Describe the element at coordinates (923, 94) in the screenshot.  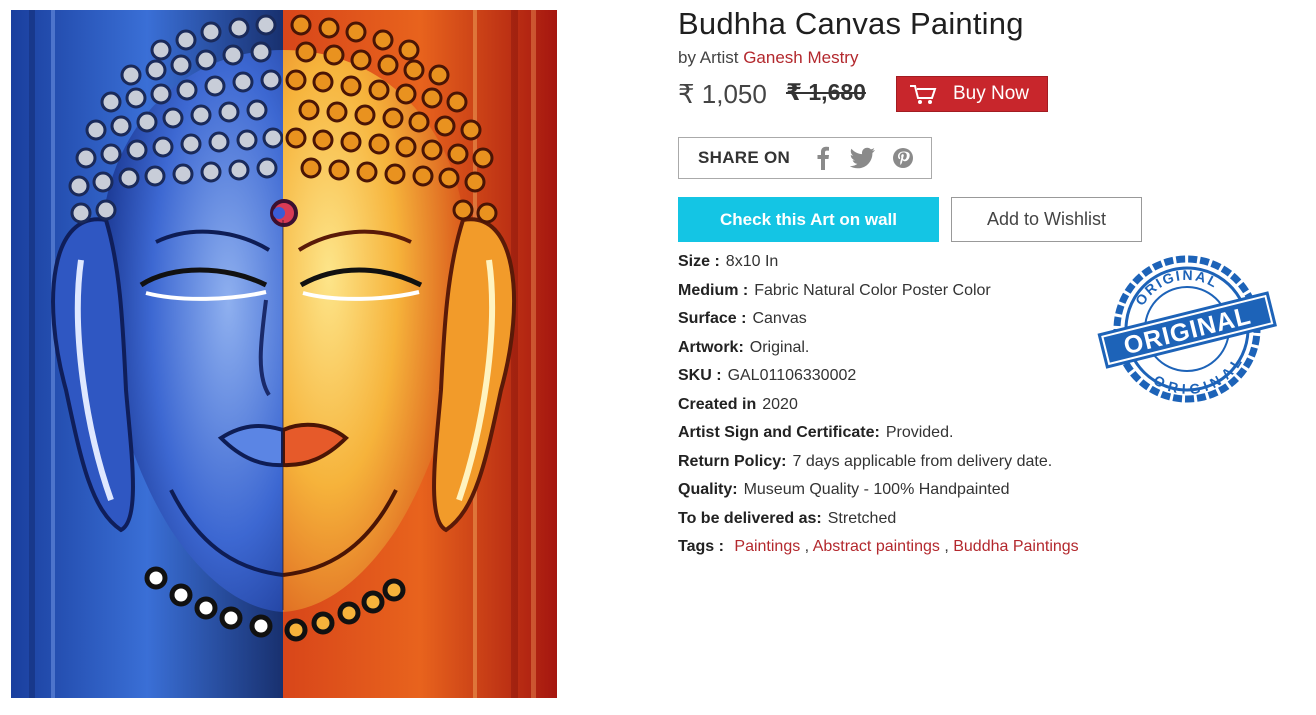
I see `shopping-cart-icon` at that location.